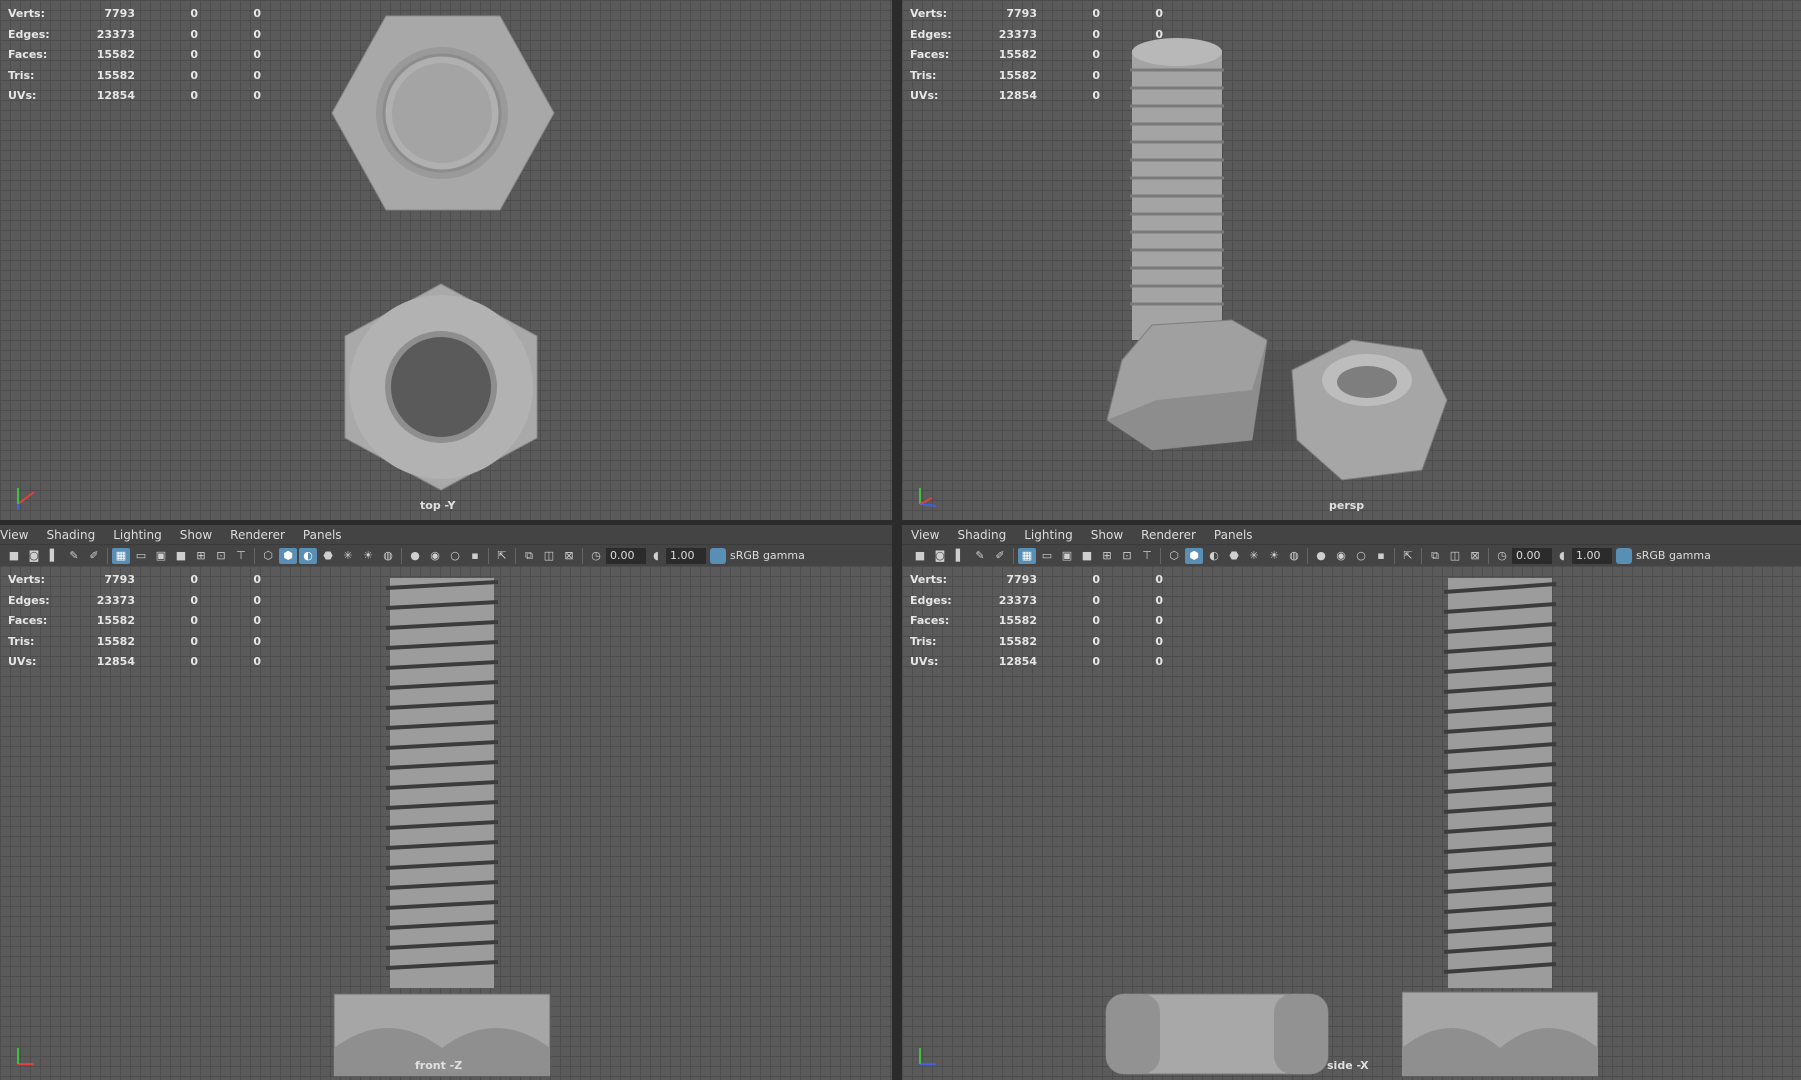 Image resolution: width=1801 pixels, height=1080 pixels. What do you see at coordinates (1500, 828) in the screenshot?
I see `bolt-side-model` at bounding box center [1500, 828].